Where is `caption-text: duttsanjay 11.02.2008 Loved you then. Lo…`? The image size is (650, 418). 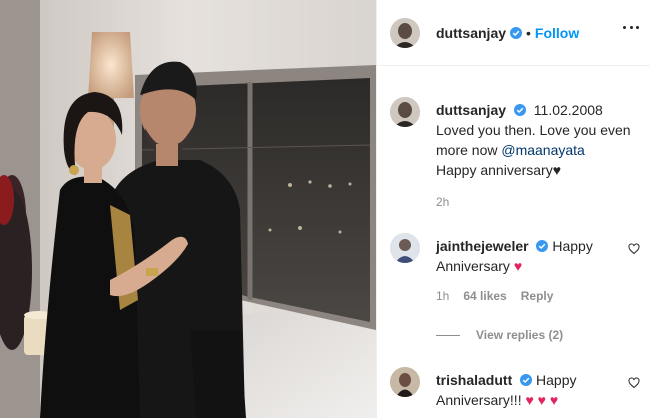 caption-text: duttsanjay 11.02.2008 Loved you then. Lo… is located at coordinates (538, 140).